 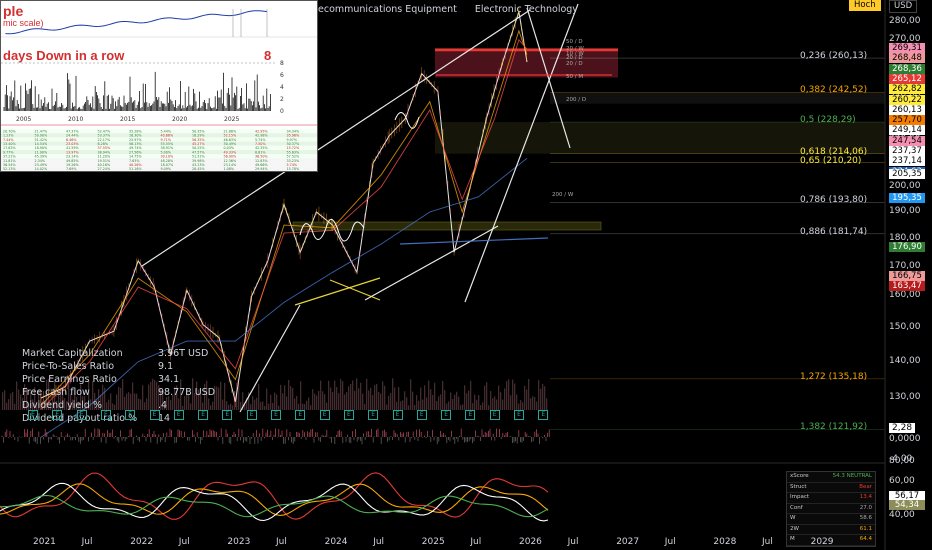 What do you see at coordinates (794, 528) in the screenshot?
I see `score-key: 2W` at bounding box center [794, 528].